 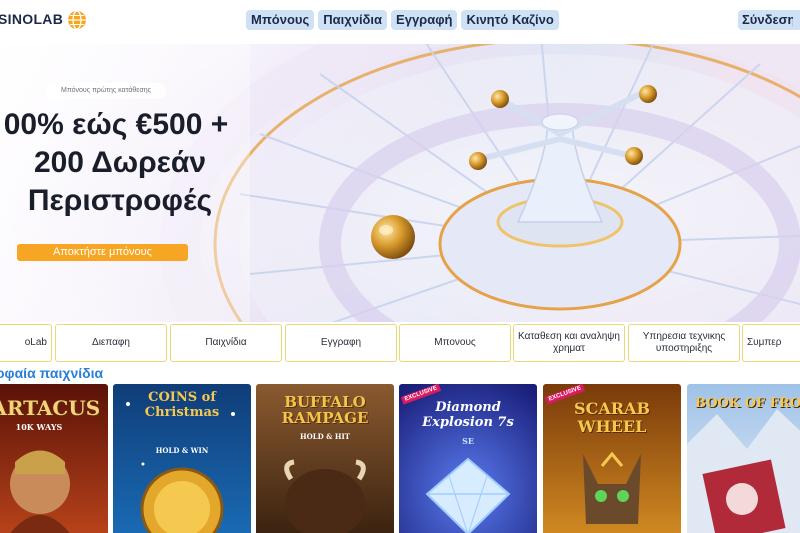 What do you see at coordinates (52, 373) in the screenshot?
I see `games-section-title: οφαία παιχνίδια` at bounding box center [52, 373].